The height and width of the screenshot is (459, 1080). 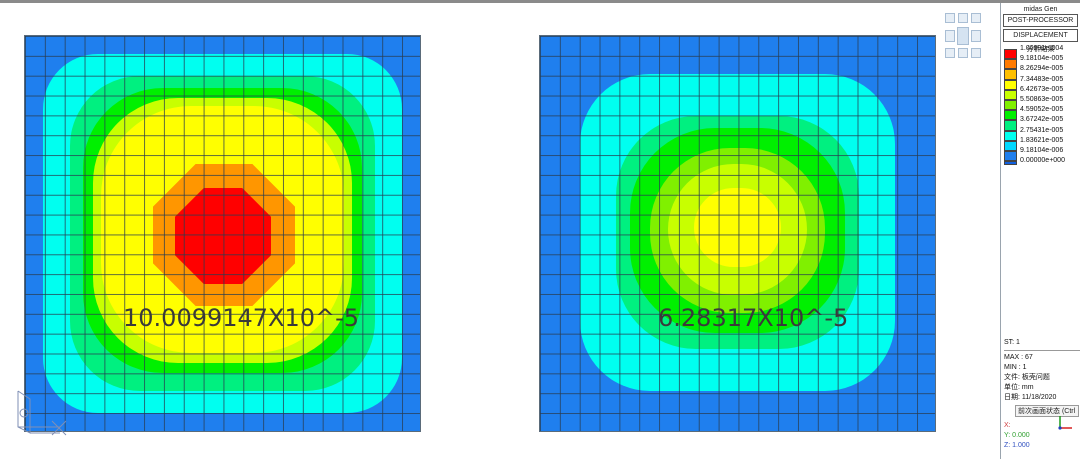 I want to click on max-node-label: MAX : 67, so click(x=1018, y=357).